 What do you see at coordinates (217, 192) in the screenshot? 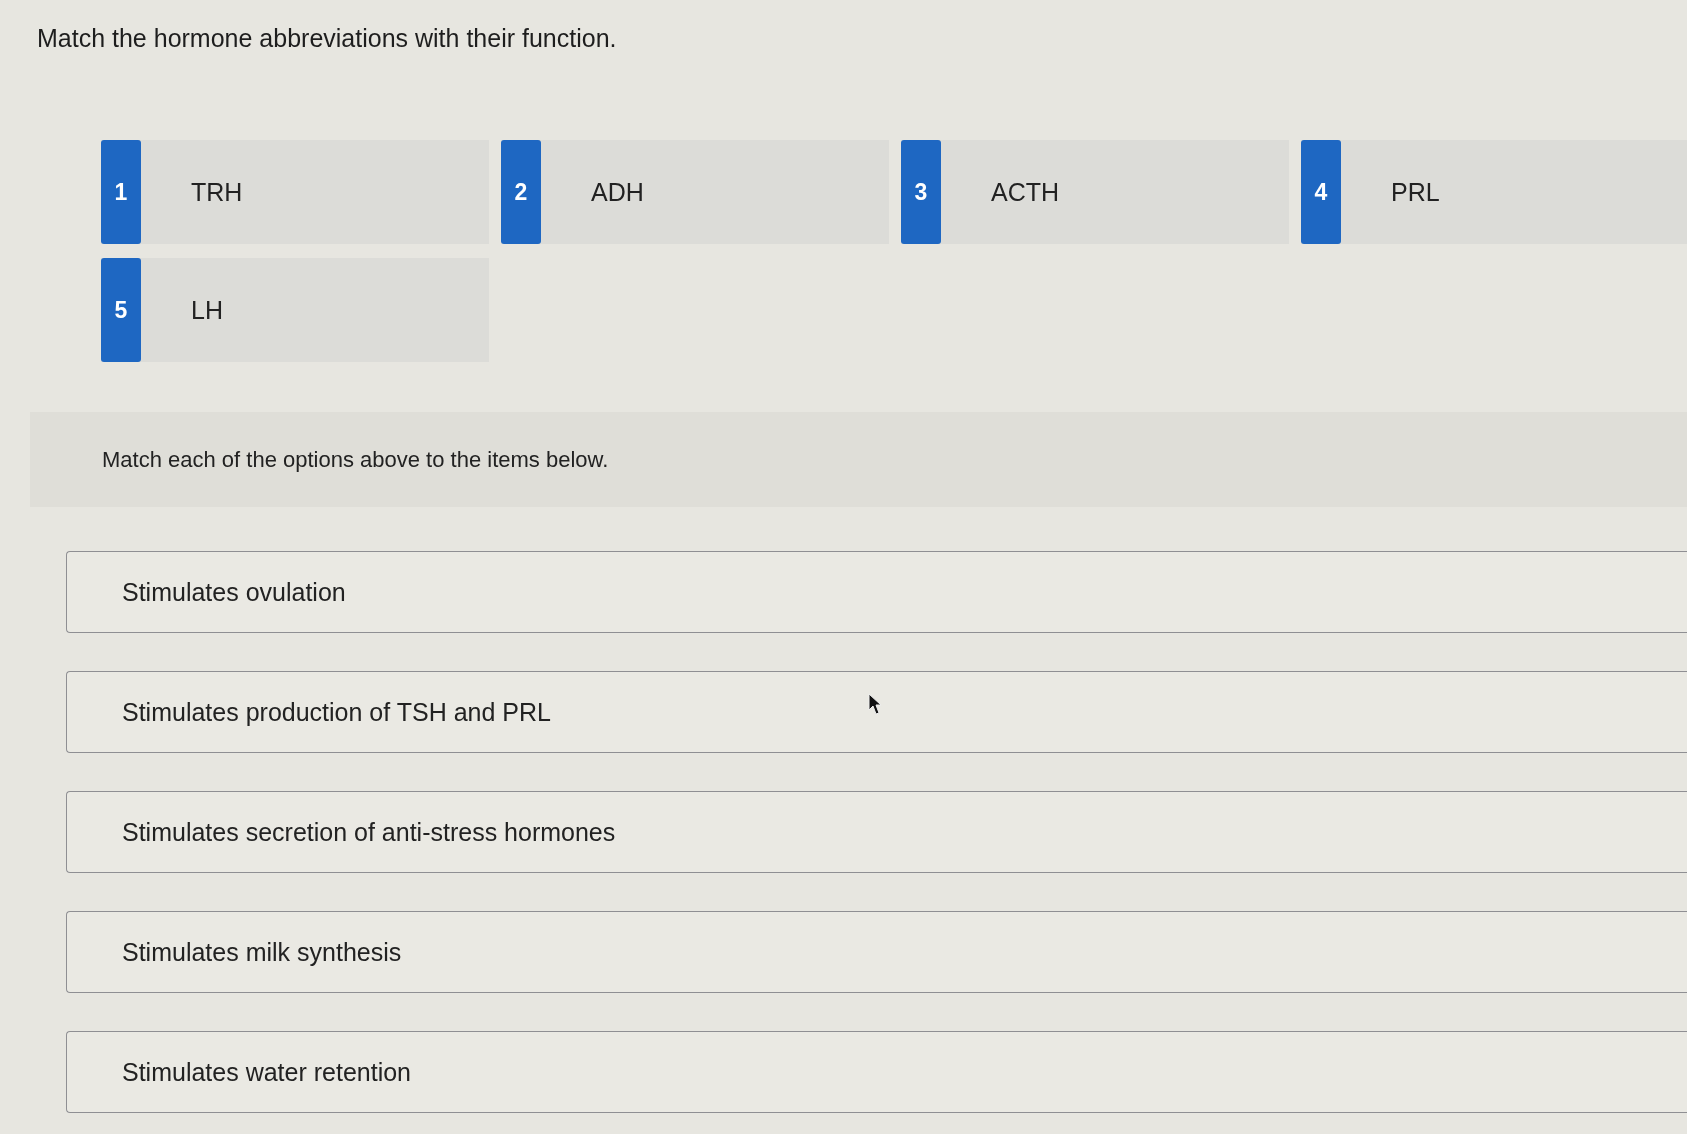
I see `option-label: TRH` at bounding box center [217, 192].